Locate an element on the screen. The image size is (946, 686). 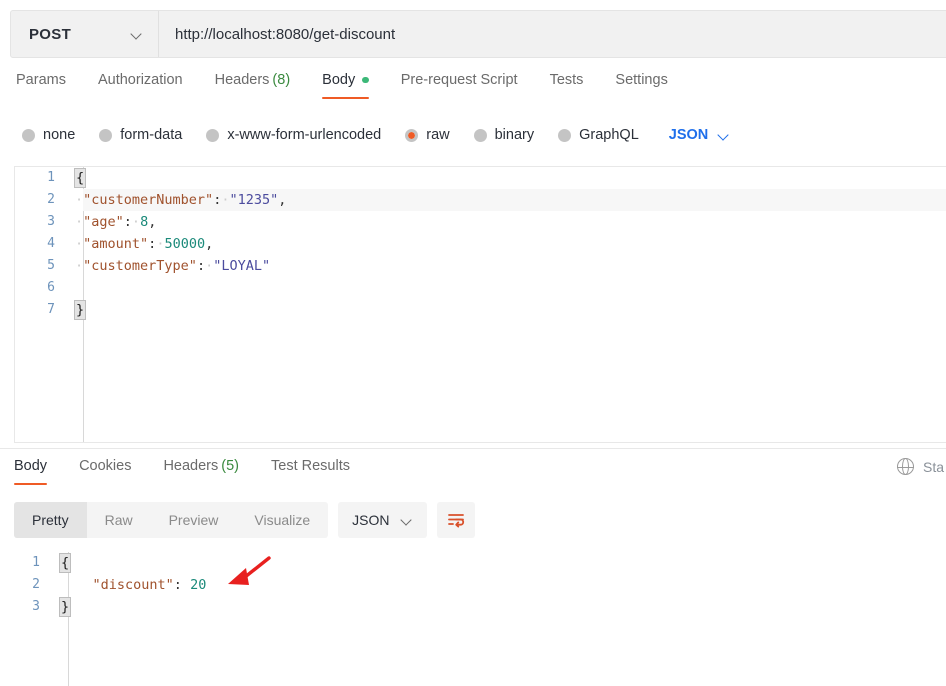
token-num: 50000 is located at coordinates (185, 244).